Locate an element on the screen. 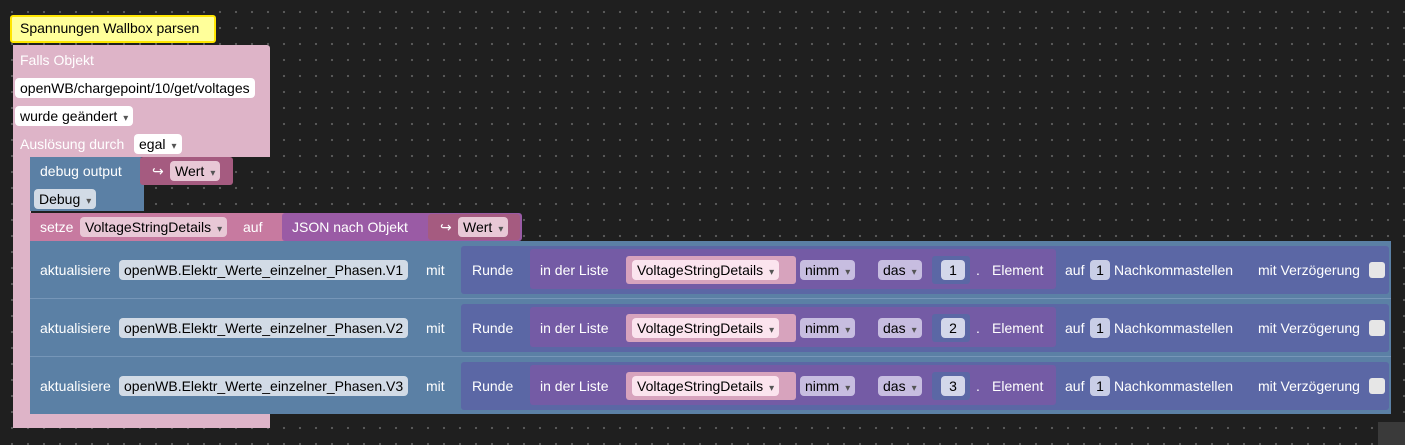  set-variable-value: VoltageStringDetails is located at coordinates (148, 227).